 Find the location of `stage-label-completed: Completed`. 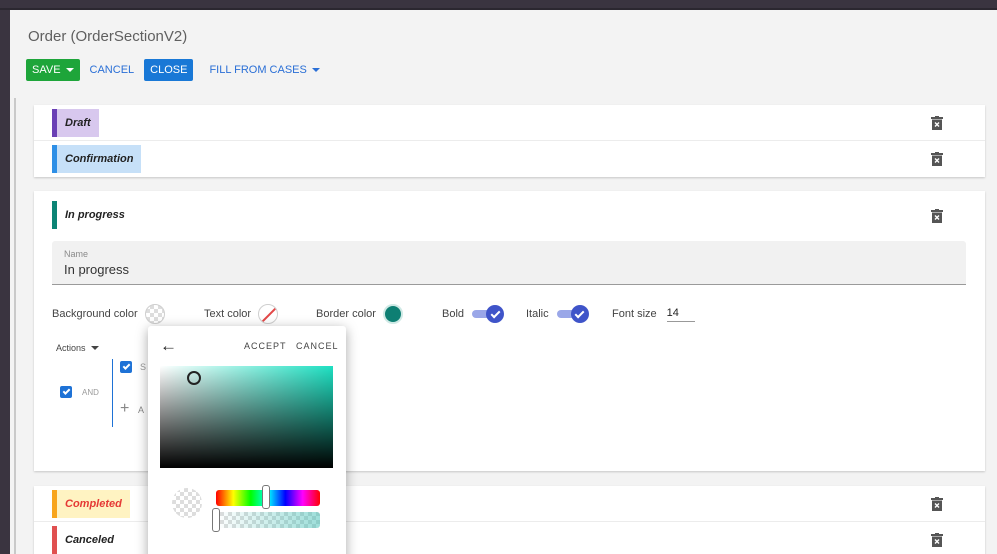

stage-label-completed: Completed is located at coordinates (93, 504).